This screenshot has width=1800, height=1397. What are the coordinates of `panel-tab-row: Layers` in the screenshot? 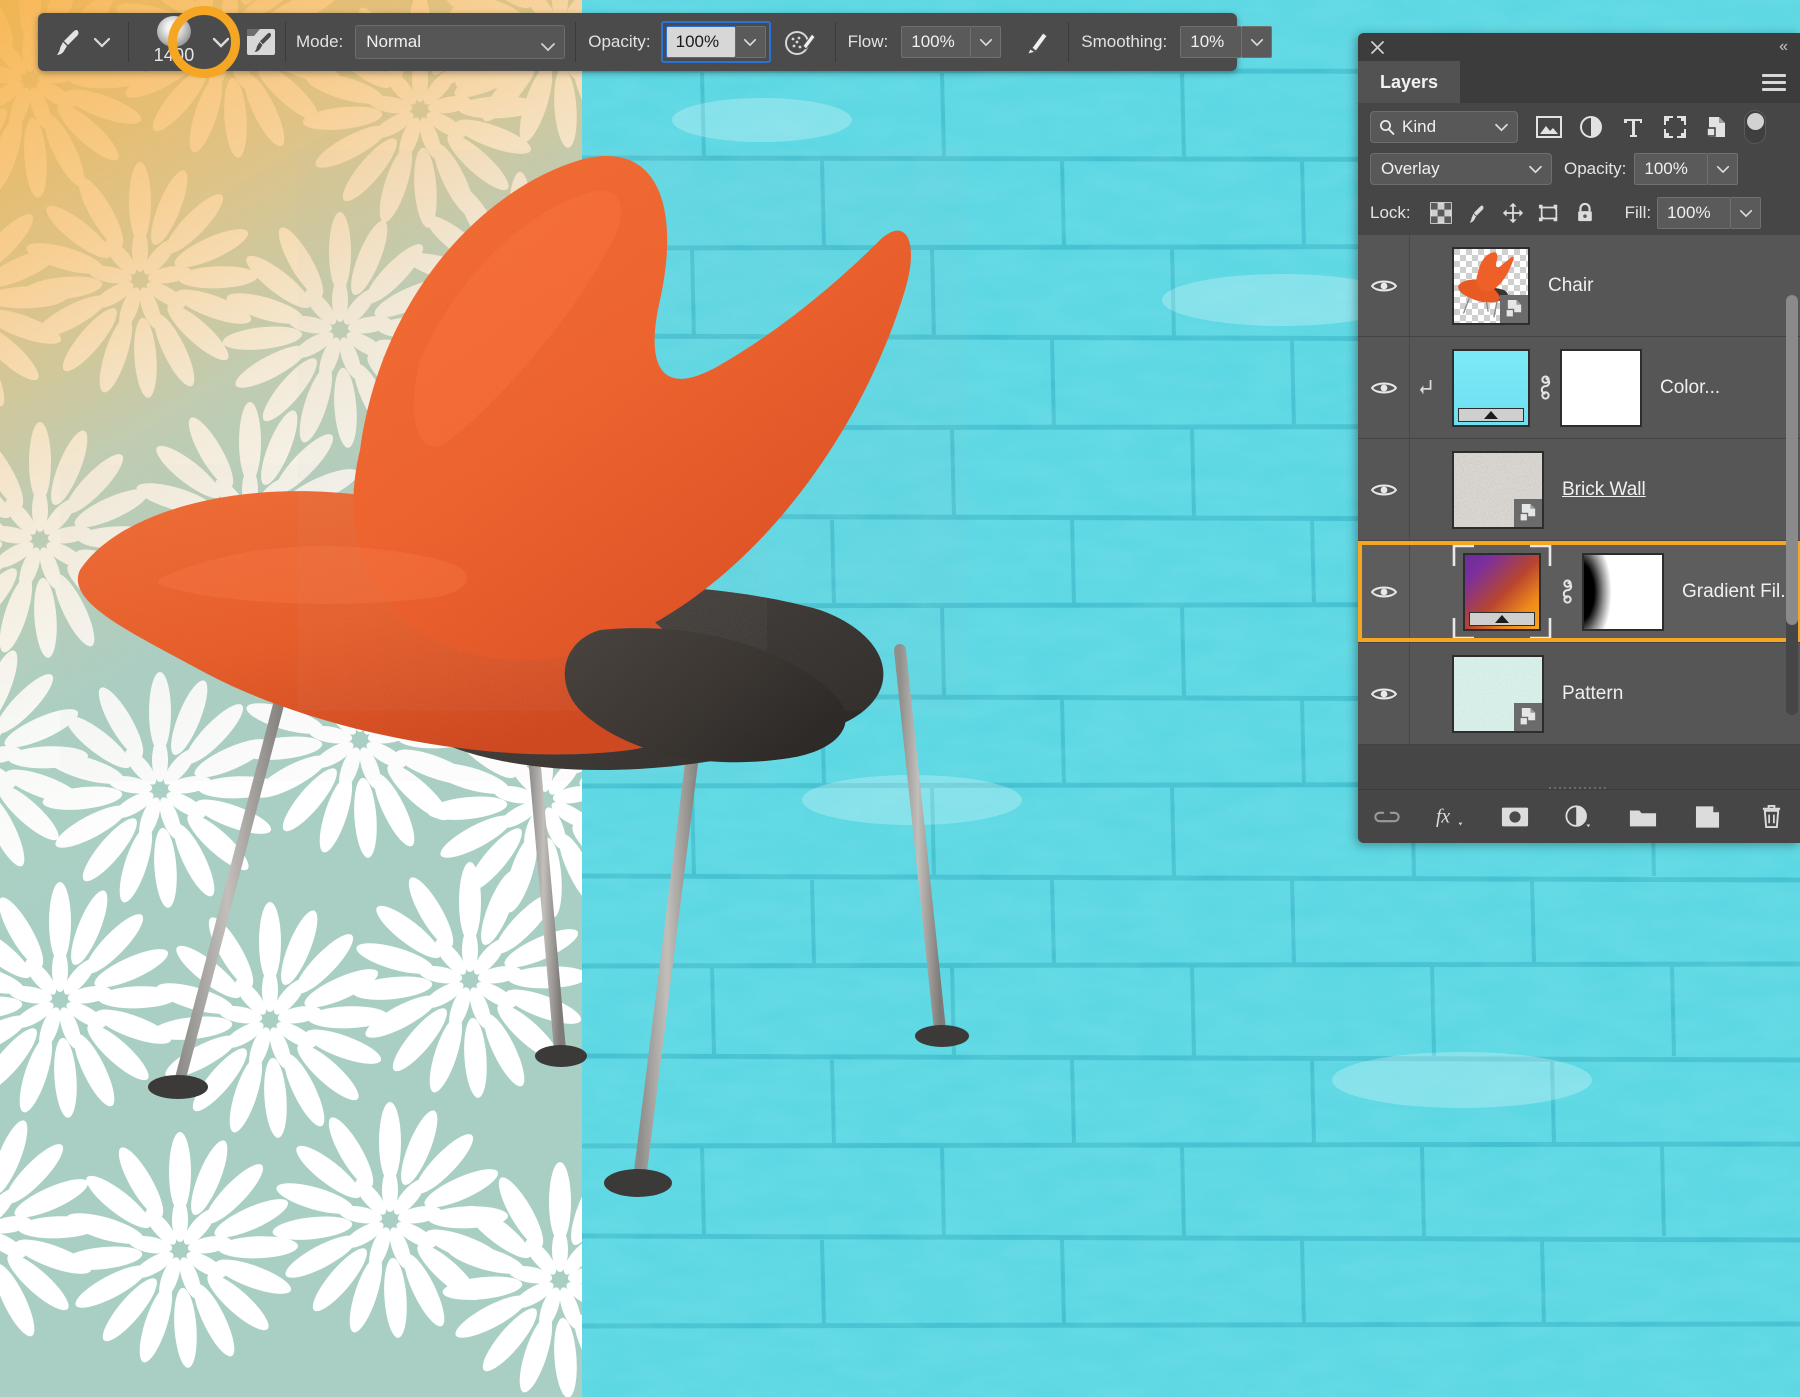 It's located at (1579, 82).